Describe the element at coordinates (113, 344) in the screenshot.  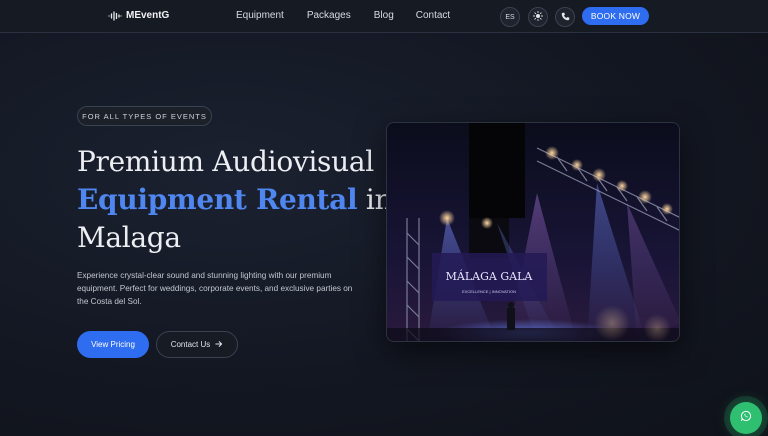
I see `view-pricing-button: View Pricing` at that location.